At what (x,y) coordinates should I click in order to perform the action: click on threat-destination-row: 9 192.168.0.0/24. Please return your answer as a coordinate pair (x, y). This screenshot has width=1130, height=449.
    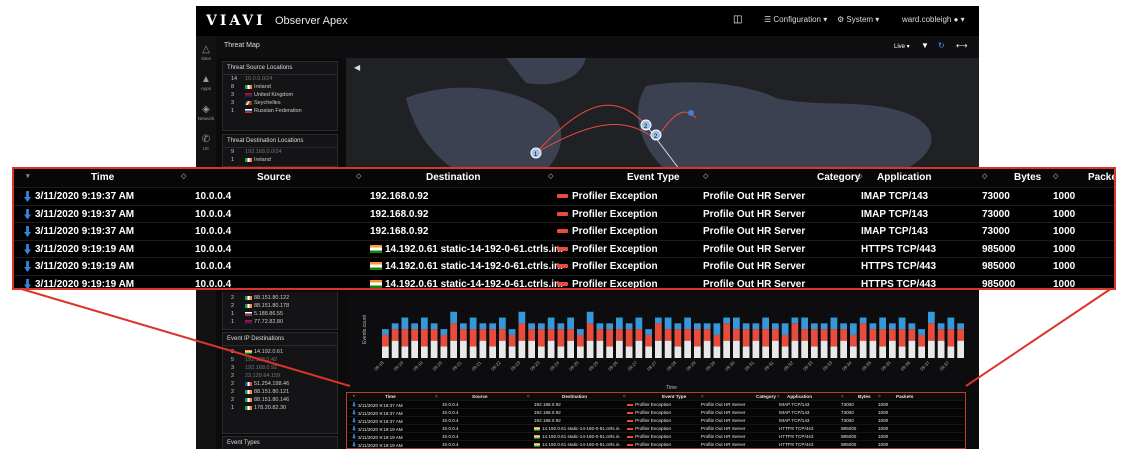
    Looking at the image, I should click on (280, 152).